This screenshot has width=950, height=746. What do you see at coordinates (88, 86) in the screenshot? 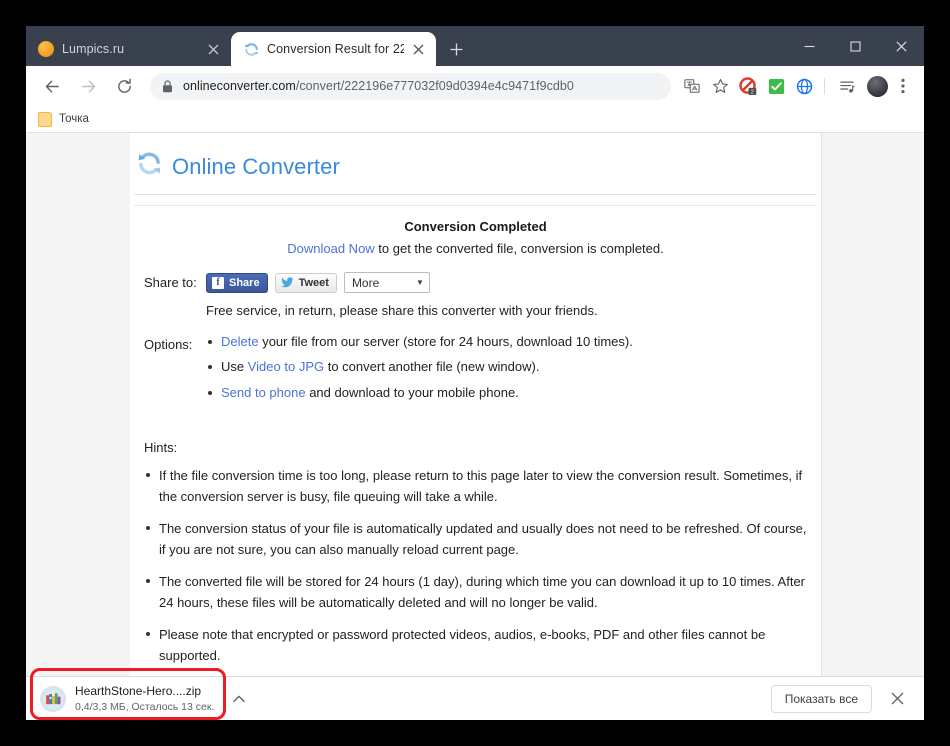
I see `forward-icon` at bounding box center [88, 86].